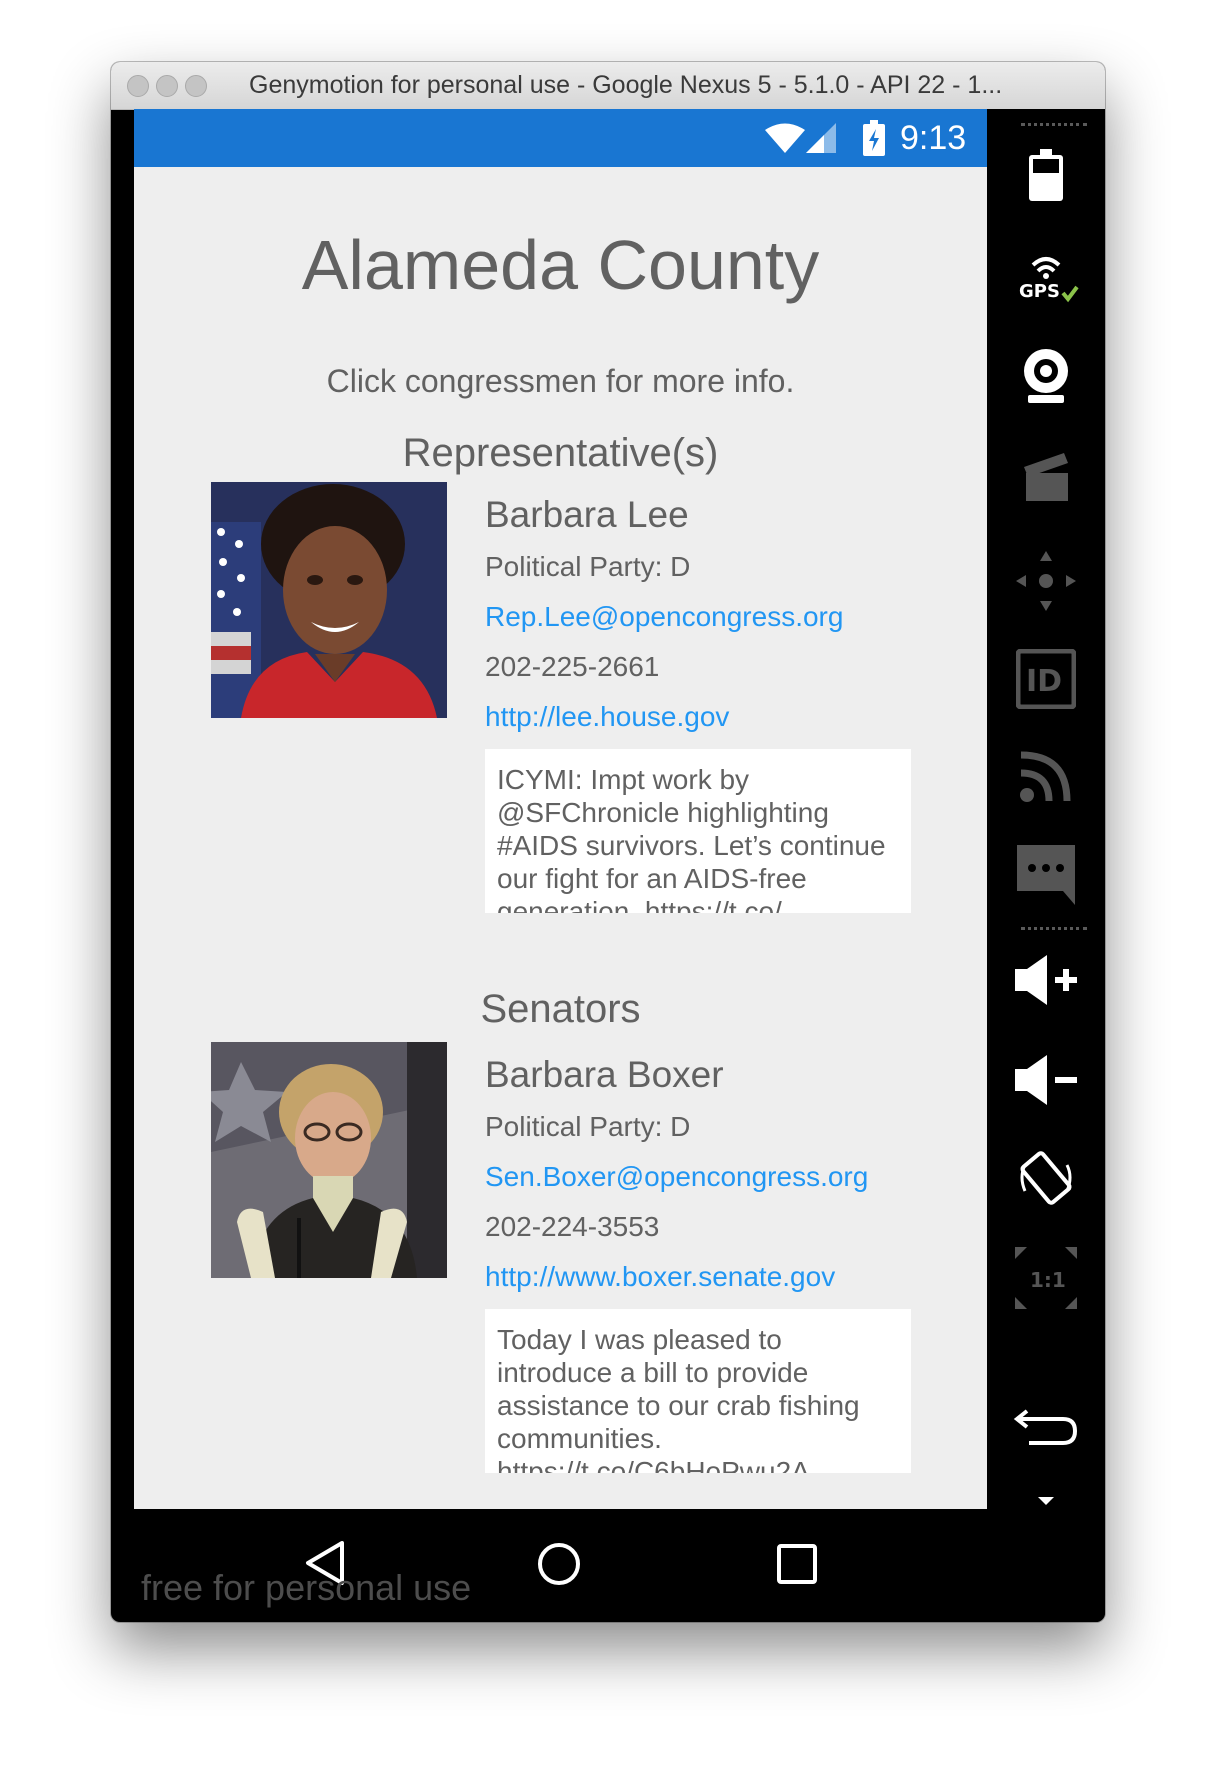 The image size is (1216, 1778). I want to click on page-subtitle: Click congressmen for more info., so click(560, 381).